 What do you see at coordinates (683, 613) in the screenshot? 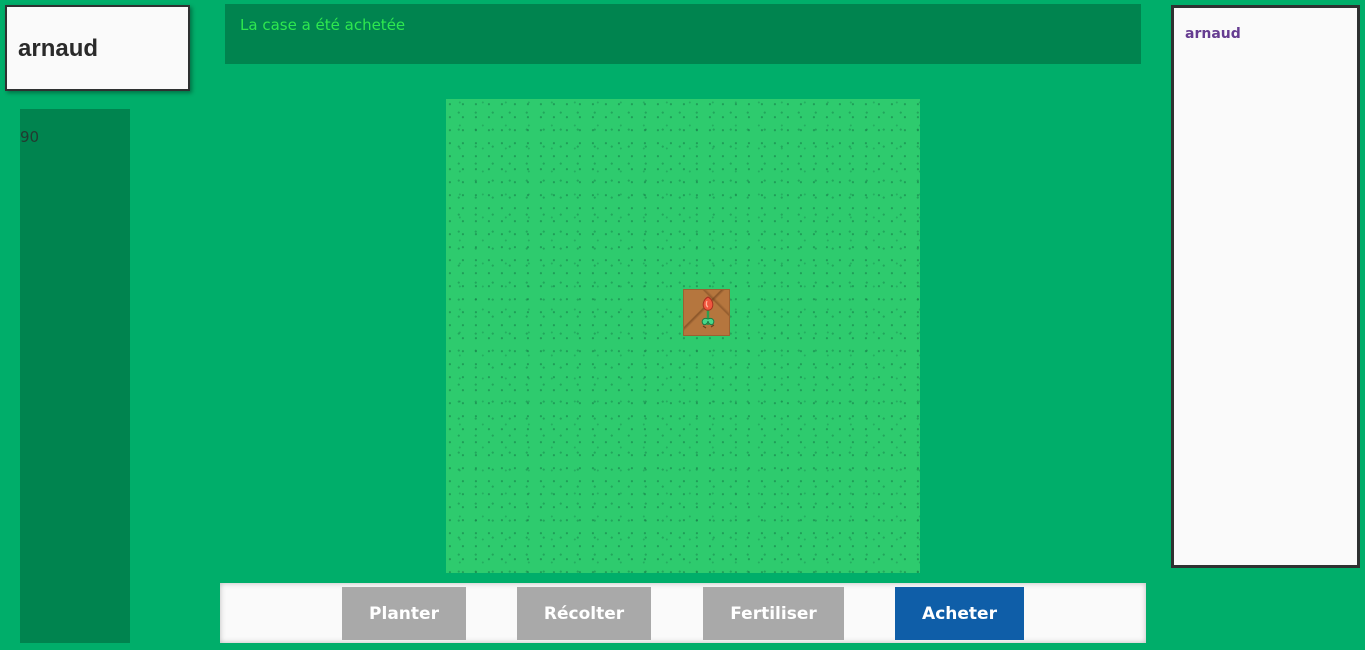
I see `action-toolbar: Planter Récolter Fertiliser Acheter` at bounding box center [683, 613].